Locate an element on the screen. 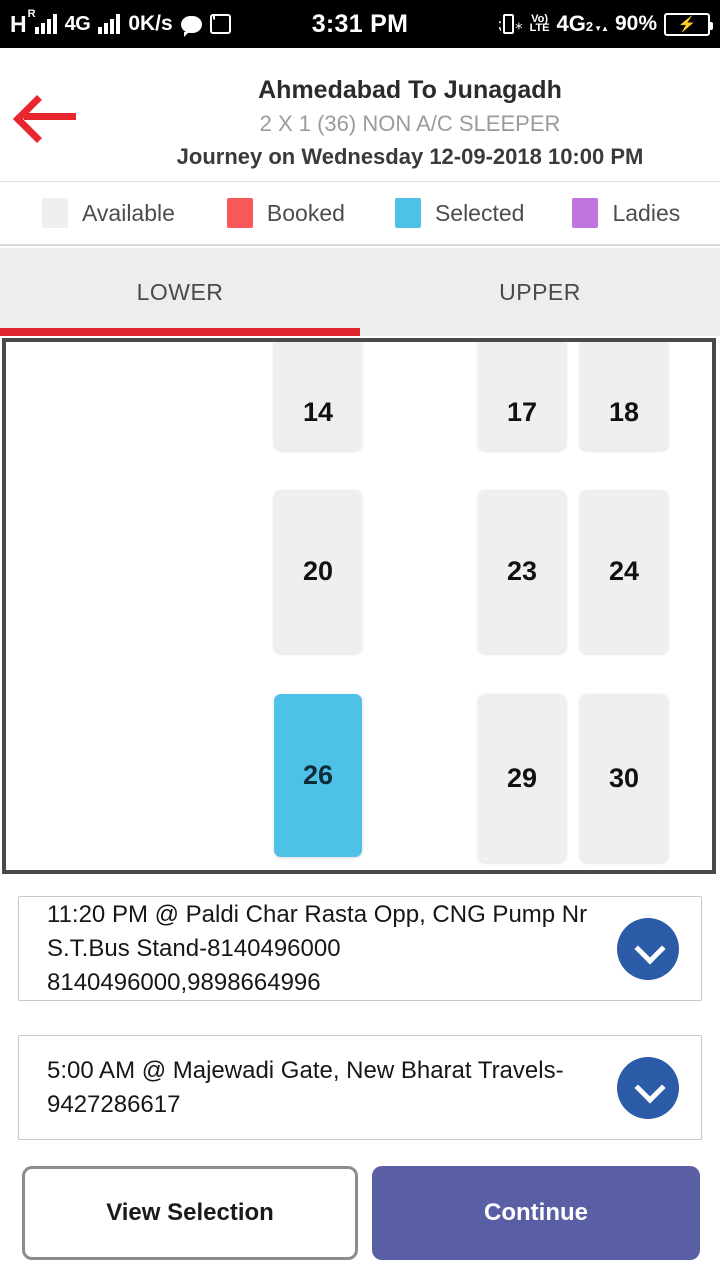 The width and height of the screenshot is (720, 1280). legend-label-booked: Booked is located at coordinates (305, 212).